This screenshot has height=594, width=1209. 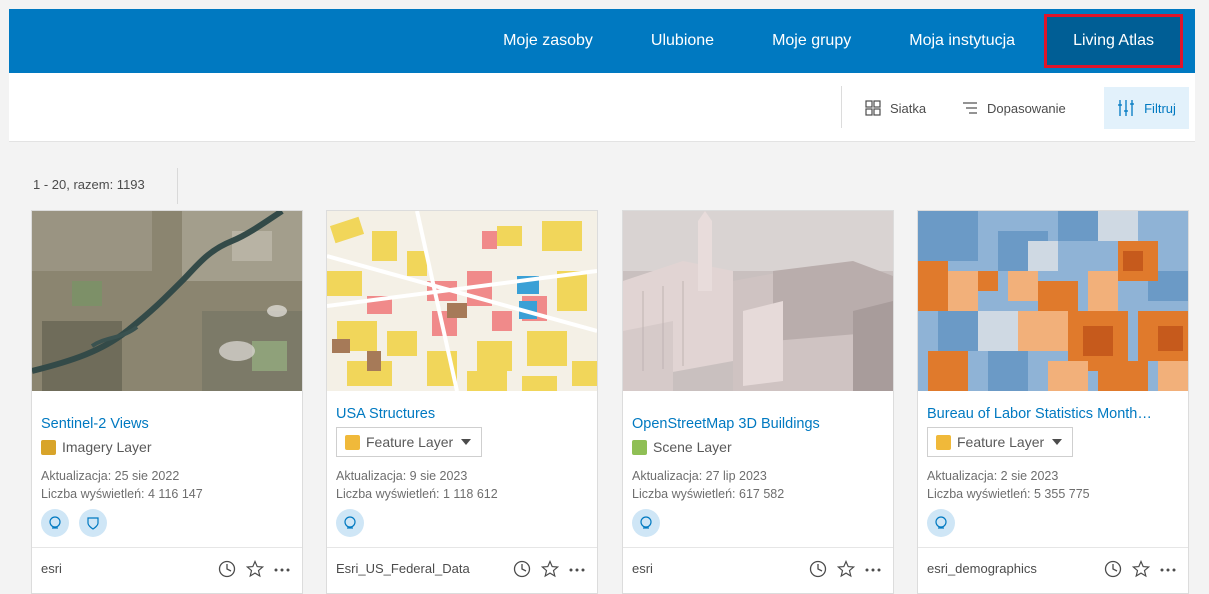 I want to click on item-type-label: Imagery Layer, so click(x=107, y=447).